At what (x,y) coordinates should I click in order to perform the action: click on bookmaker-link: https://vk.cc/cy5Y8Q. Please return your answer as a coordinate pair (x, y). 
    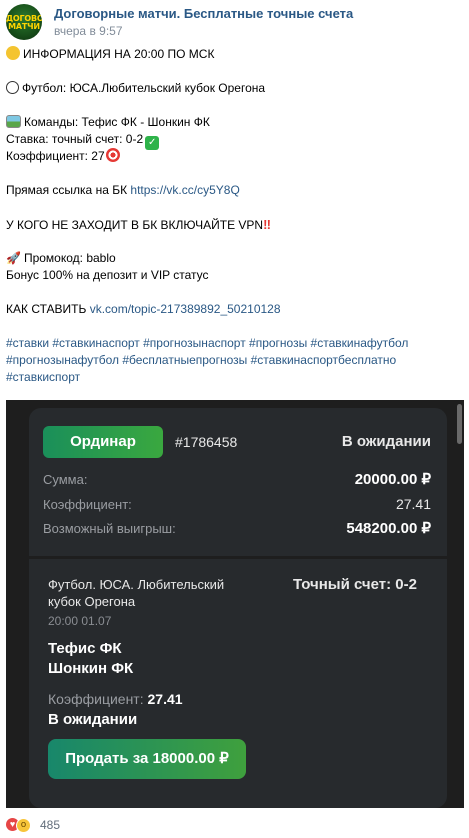
    Looking at the image, I should click on (184, 190).